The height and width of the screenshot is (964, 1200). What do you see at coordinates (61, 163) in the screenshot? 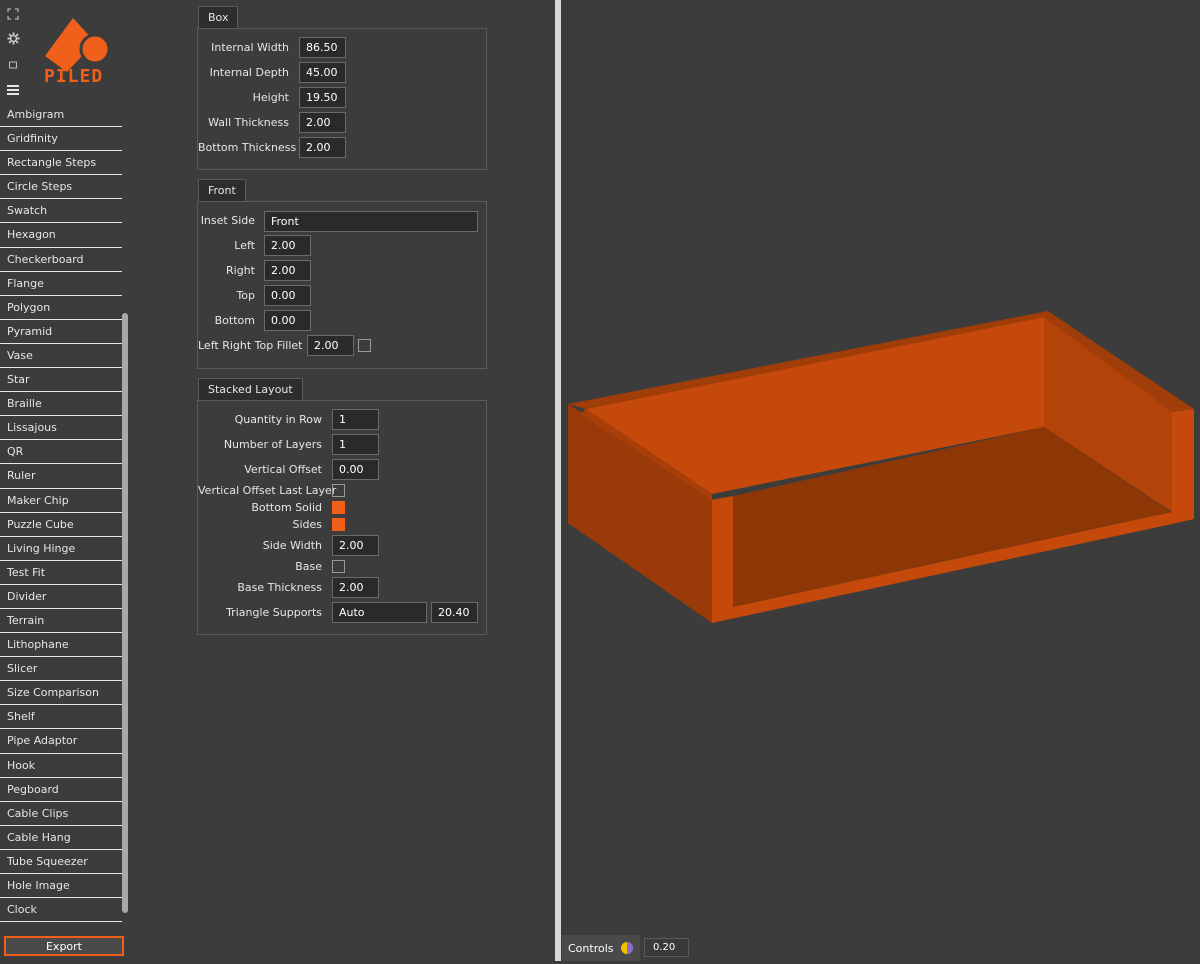
I see `sidebar-item: Rectangle Steps` at bounding box center [61, 163].